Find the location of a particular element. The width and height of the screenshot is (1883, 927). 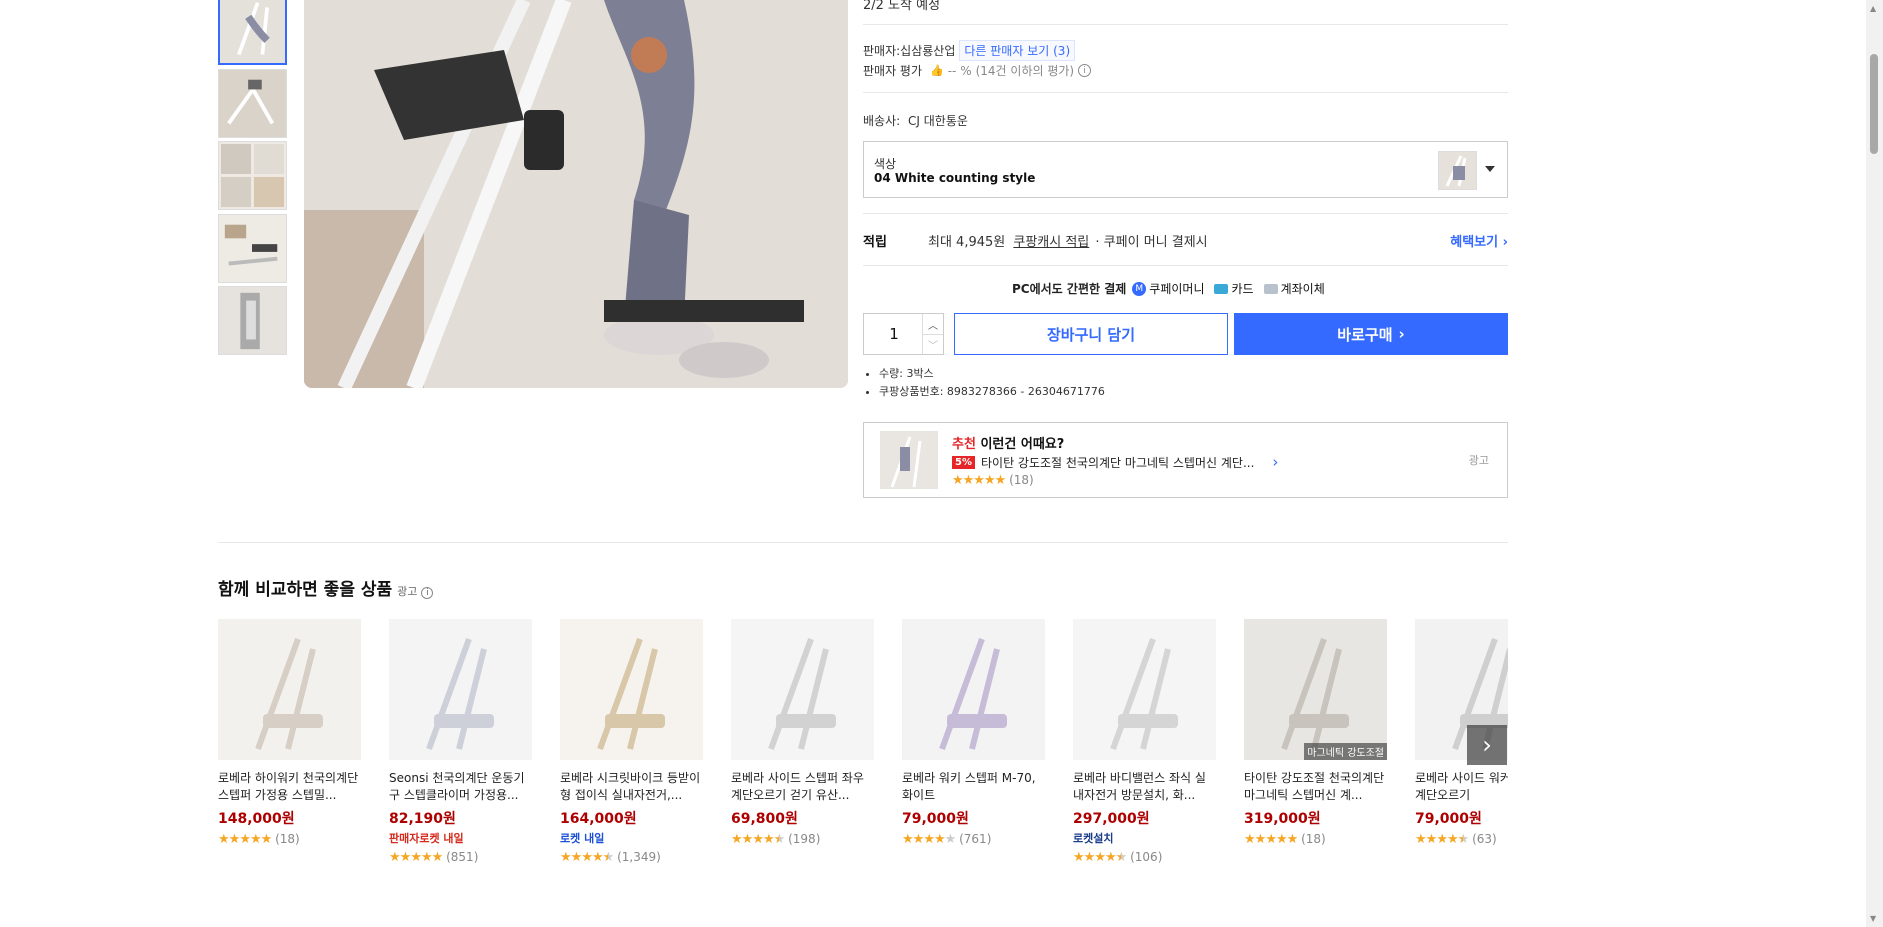

reward-text: 최대 4,945원 쿠팡캐시 적립 · 쿠페이 머니 결제시 is located at coordinates (1068, 240).